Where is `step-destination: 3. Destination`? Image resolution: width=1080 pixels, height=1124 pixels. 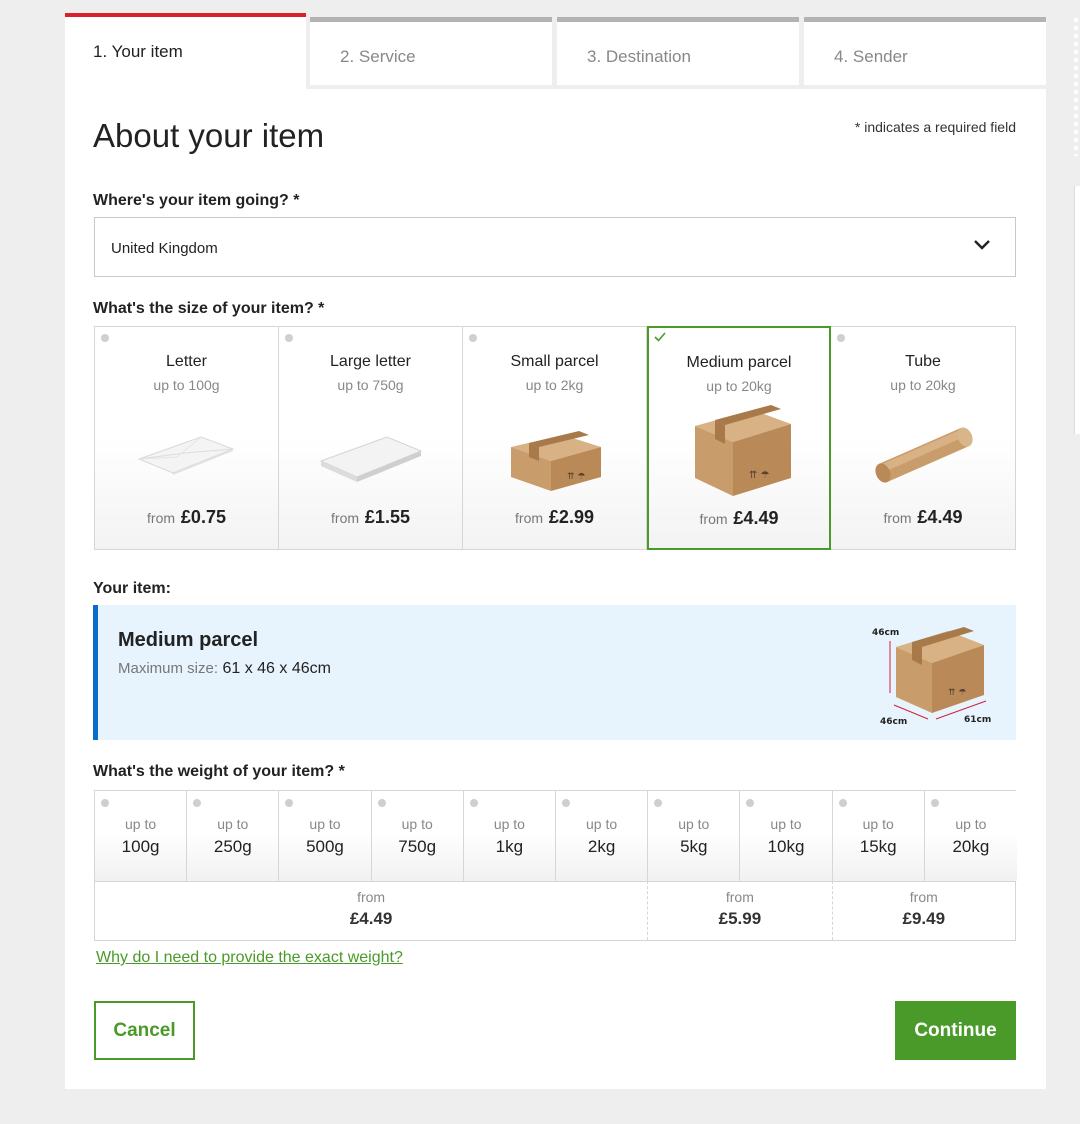 step-destination: 3. Destination is located at coordinates (678, 51).